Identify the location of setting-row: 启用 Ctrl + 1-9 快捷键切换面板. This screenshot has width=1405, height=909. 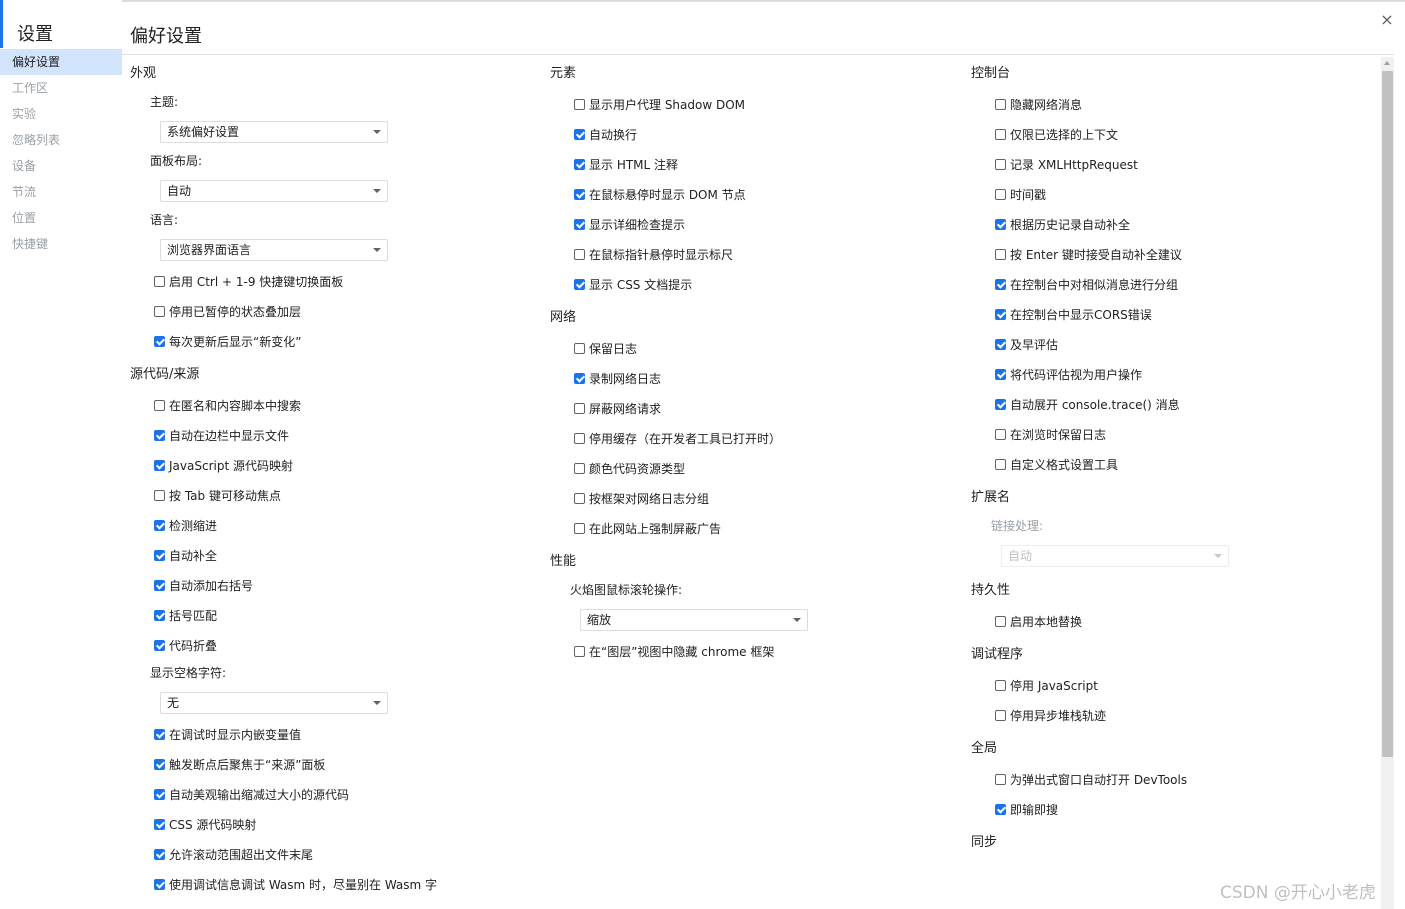
(330, 281).